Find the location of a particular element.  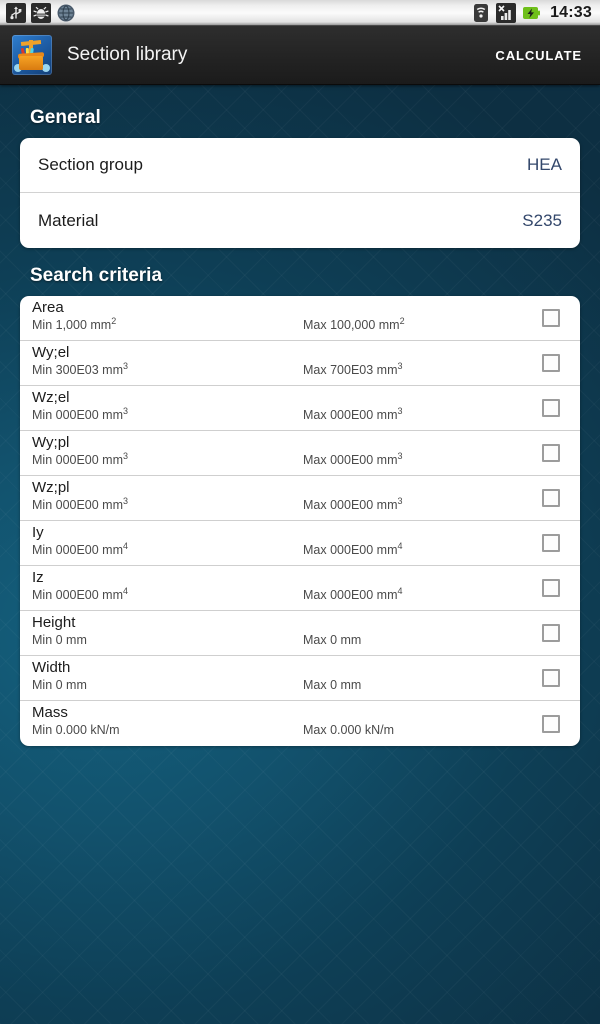

criteria-texts: Wz;pl Min 000E00 mm3 Max 000E00 mm3 is located at coordinates (284, 498).